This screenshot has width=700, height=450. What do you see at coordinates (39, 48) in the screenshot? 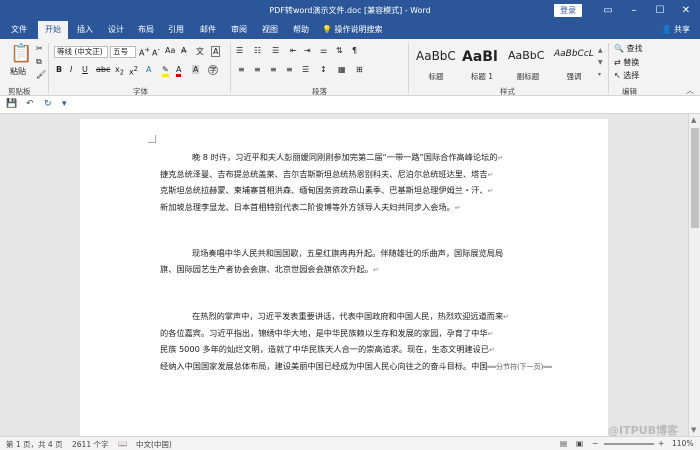
I see `cut-icon: ✂` at bounding box center [39, 48].